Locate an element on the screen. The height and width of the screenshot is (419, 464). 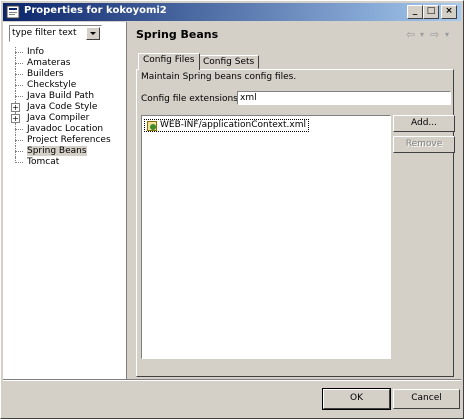
sidebar-item-java-code-style: + Java Code Style is located at coordinates (67, 107).